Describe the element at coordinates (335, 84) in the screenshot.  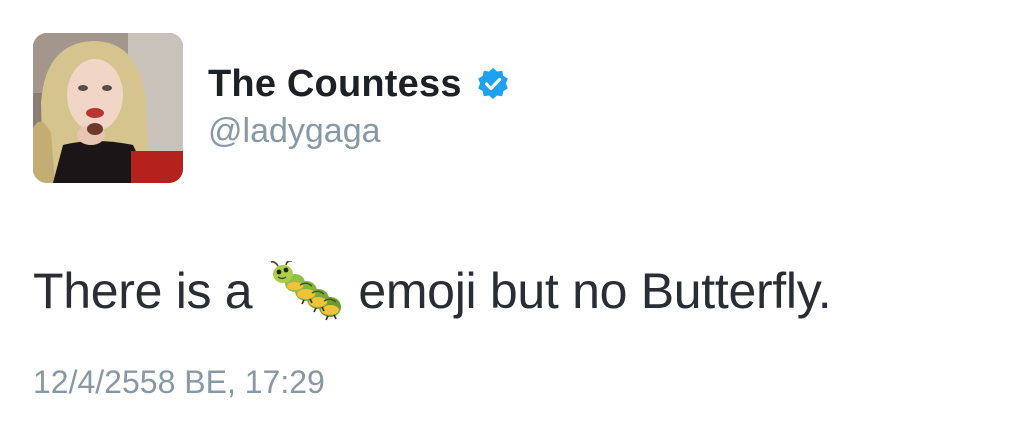
I see `display-name: The Countess` at that location.